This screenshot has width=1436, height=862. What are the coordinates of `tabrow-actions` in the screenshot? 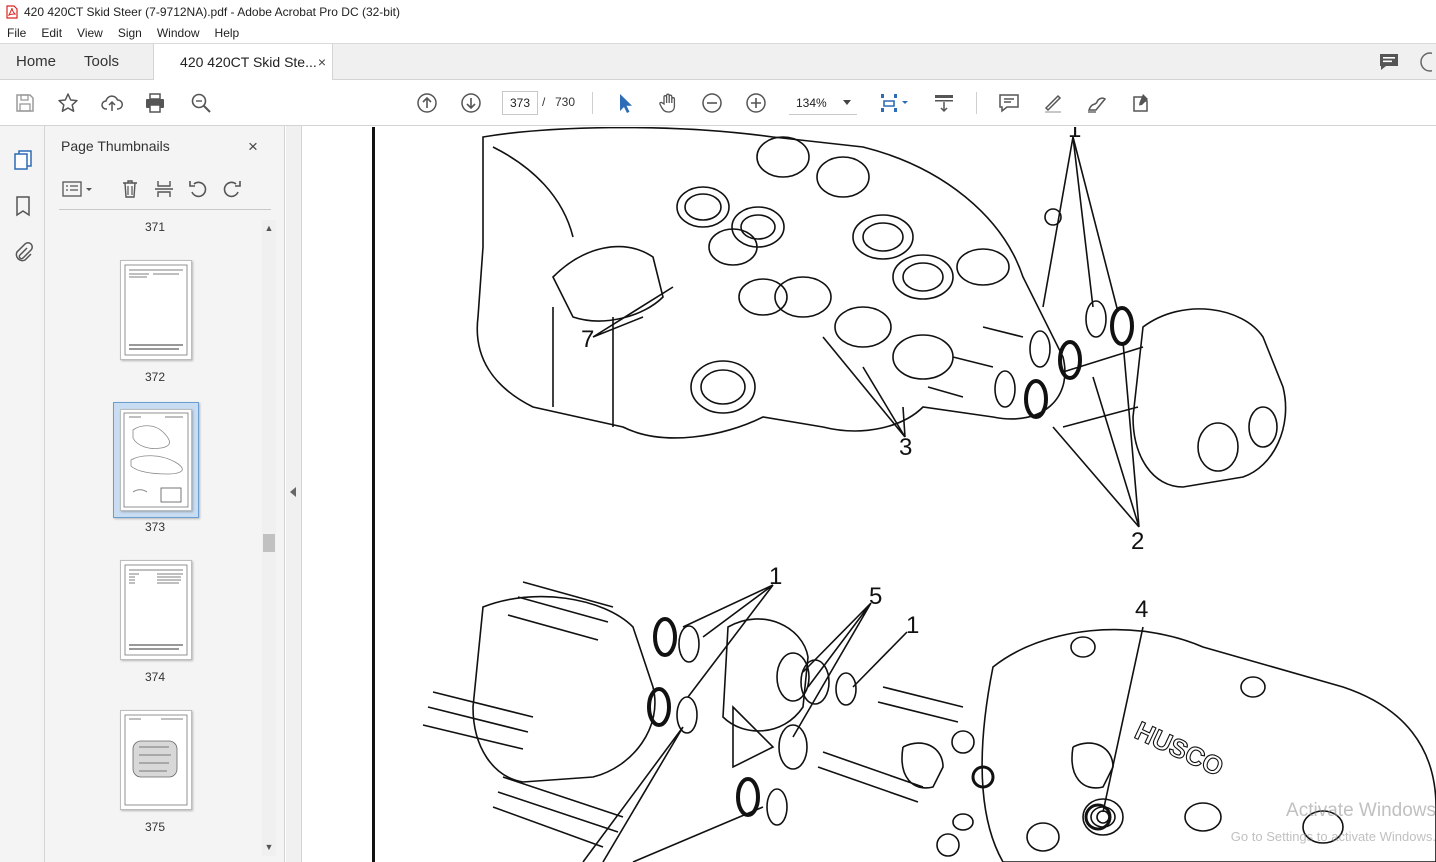 It's located at (1407, 61).